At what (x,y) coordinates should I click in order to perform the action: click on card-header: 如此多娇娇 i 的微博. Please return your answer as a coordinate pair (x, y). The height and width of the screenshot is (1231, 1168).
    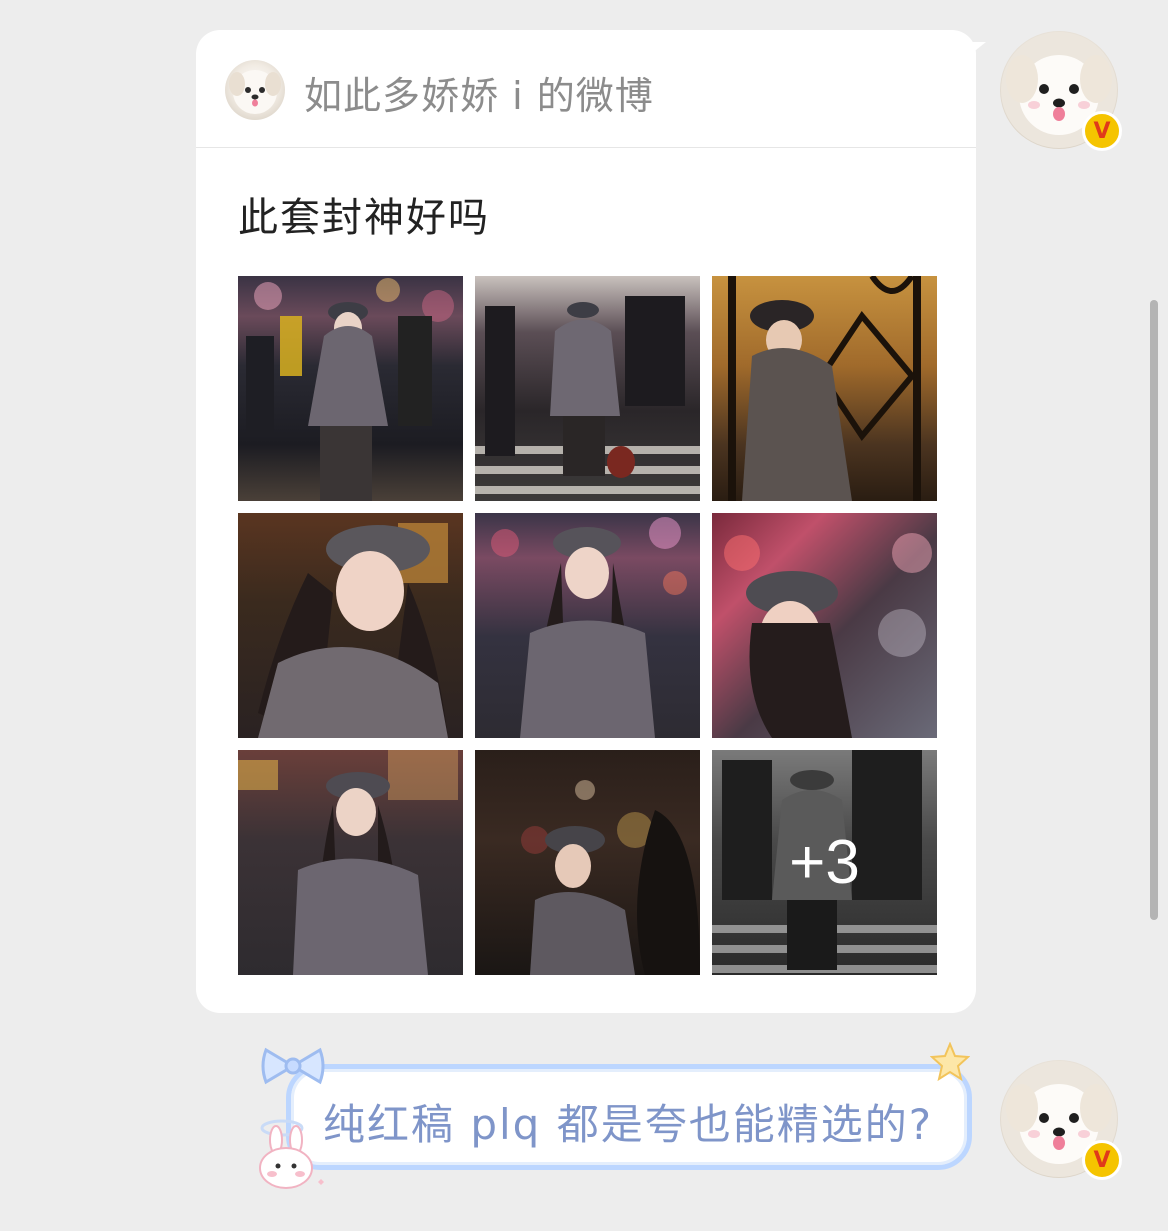
    Looking at the image, I should click on (586, 89).